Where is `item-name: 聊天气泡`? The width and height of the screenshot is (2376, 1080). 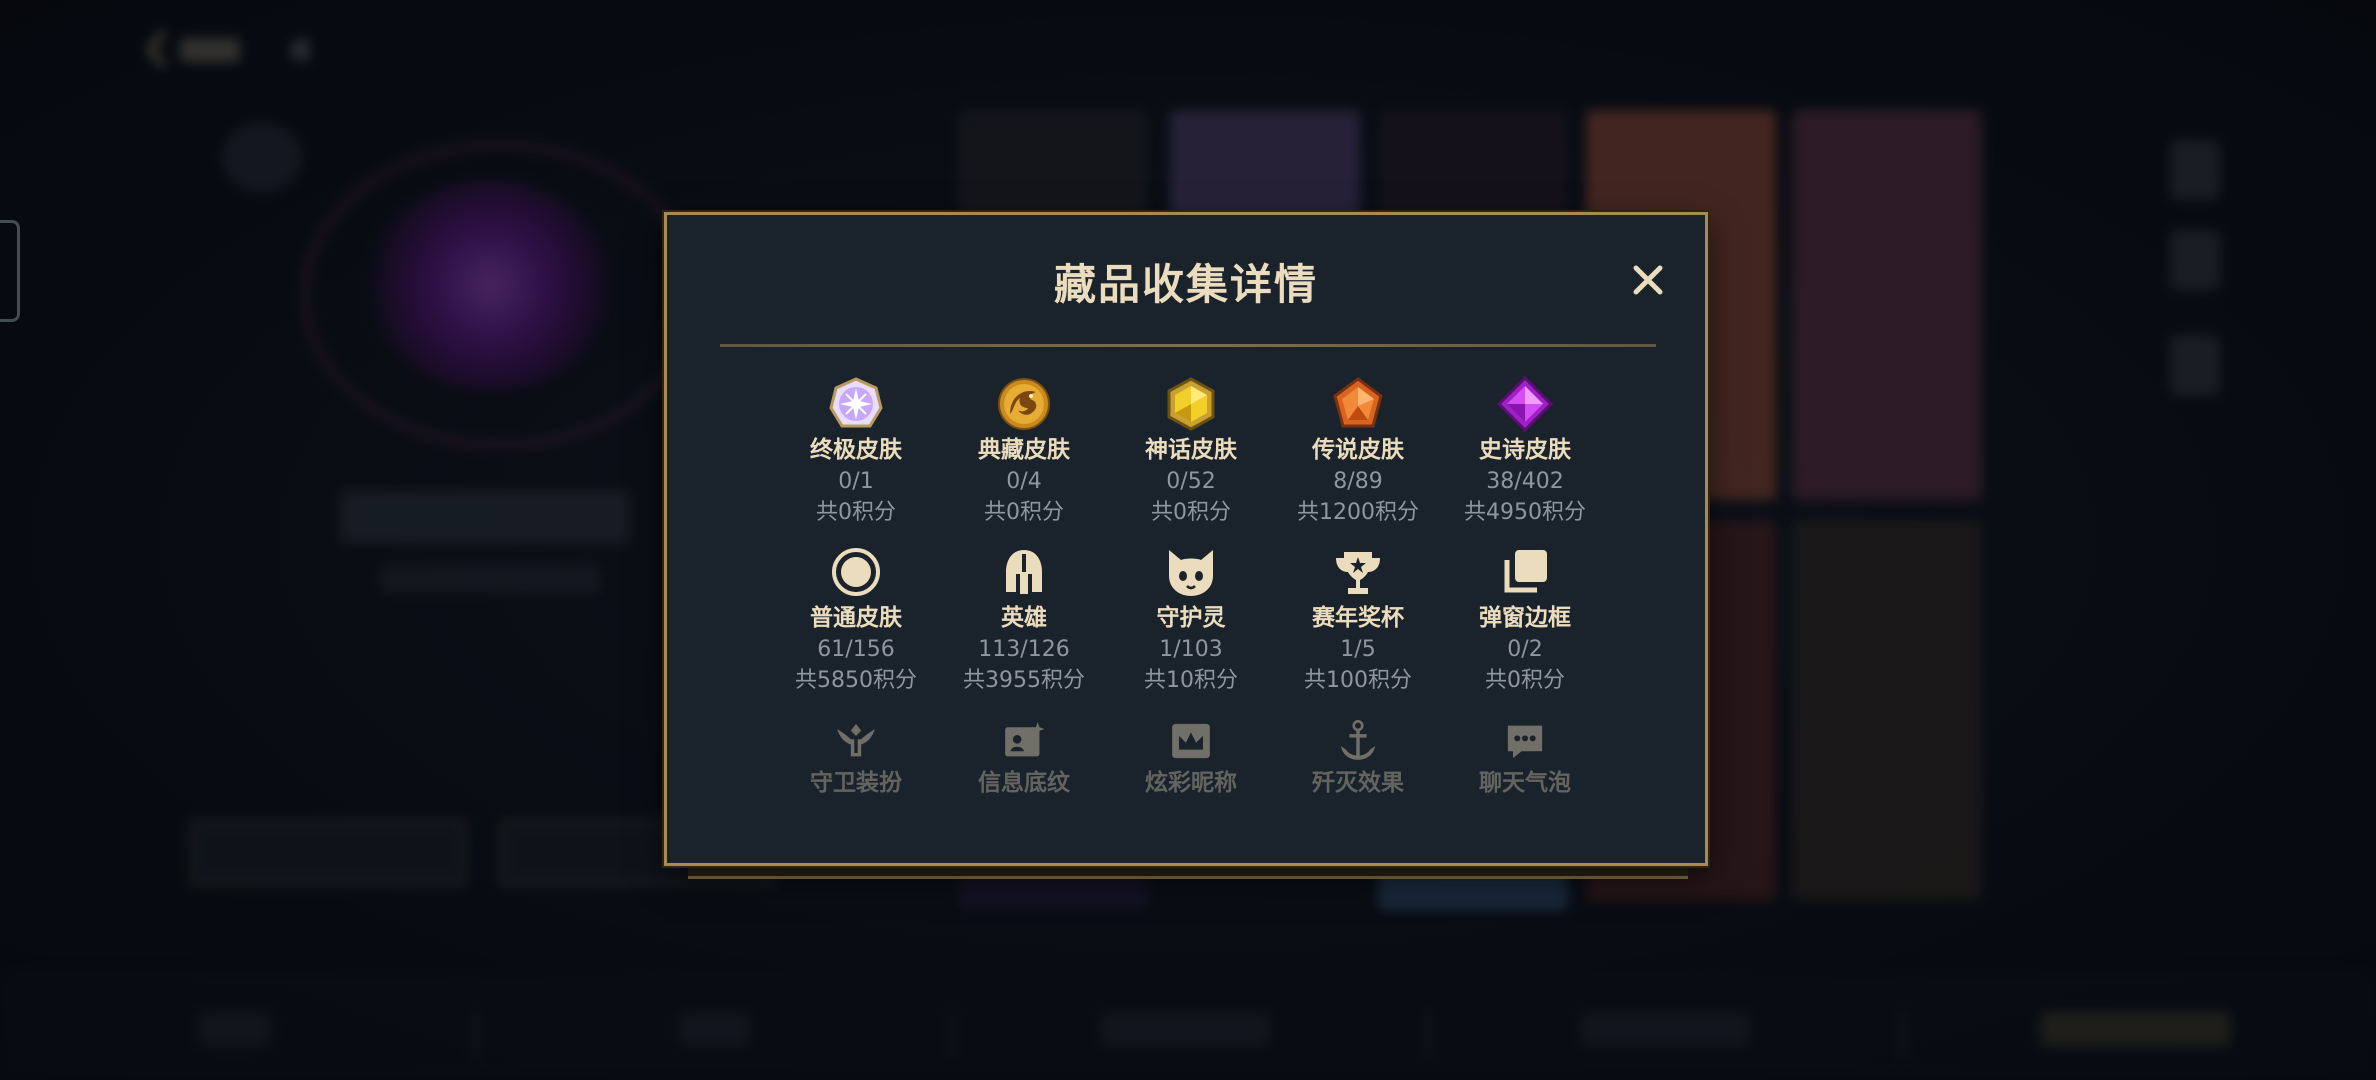
item-name: 聊天气泡 is located at coordinates (1525, 783).